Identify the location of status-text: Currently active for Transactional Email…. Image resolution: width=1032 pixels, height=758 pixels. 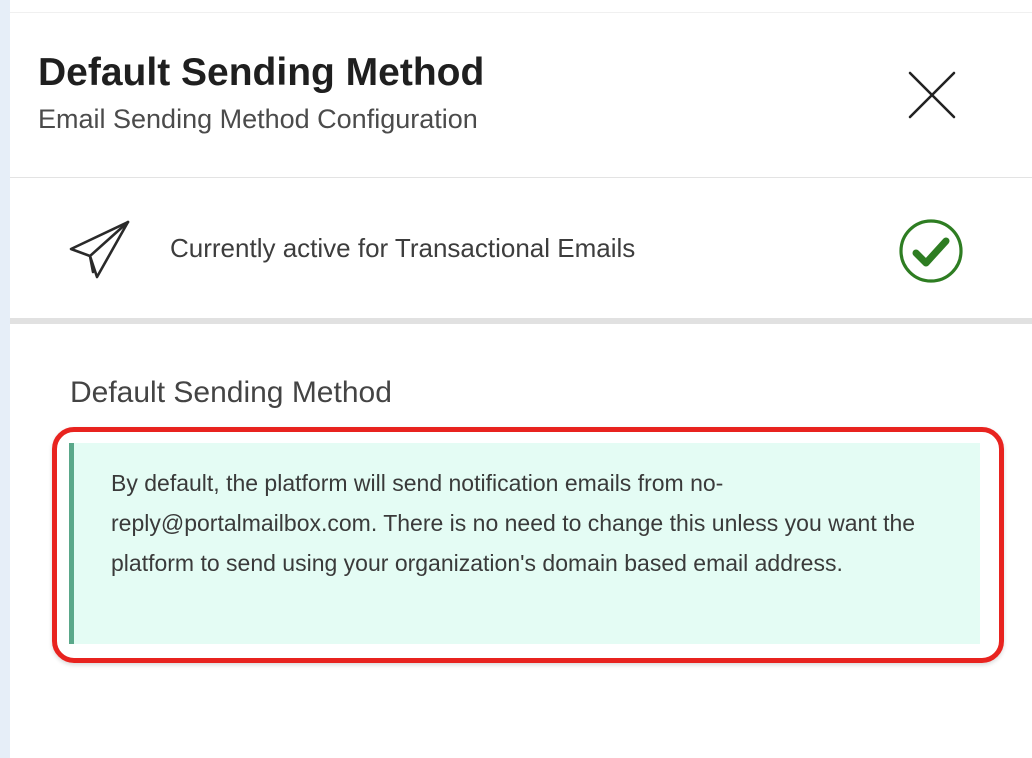
(403, 248).